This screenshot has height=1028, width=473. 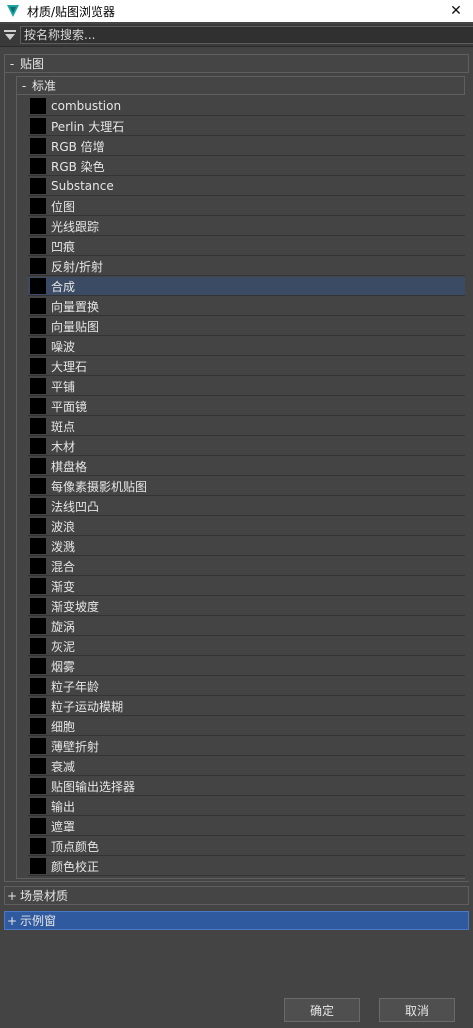 What do you see at coordinates (63, 526) in the screenshot?
I see `list-item-label: 波浪` at bounding box center [63, 526].